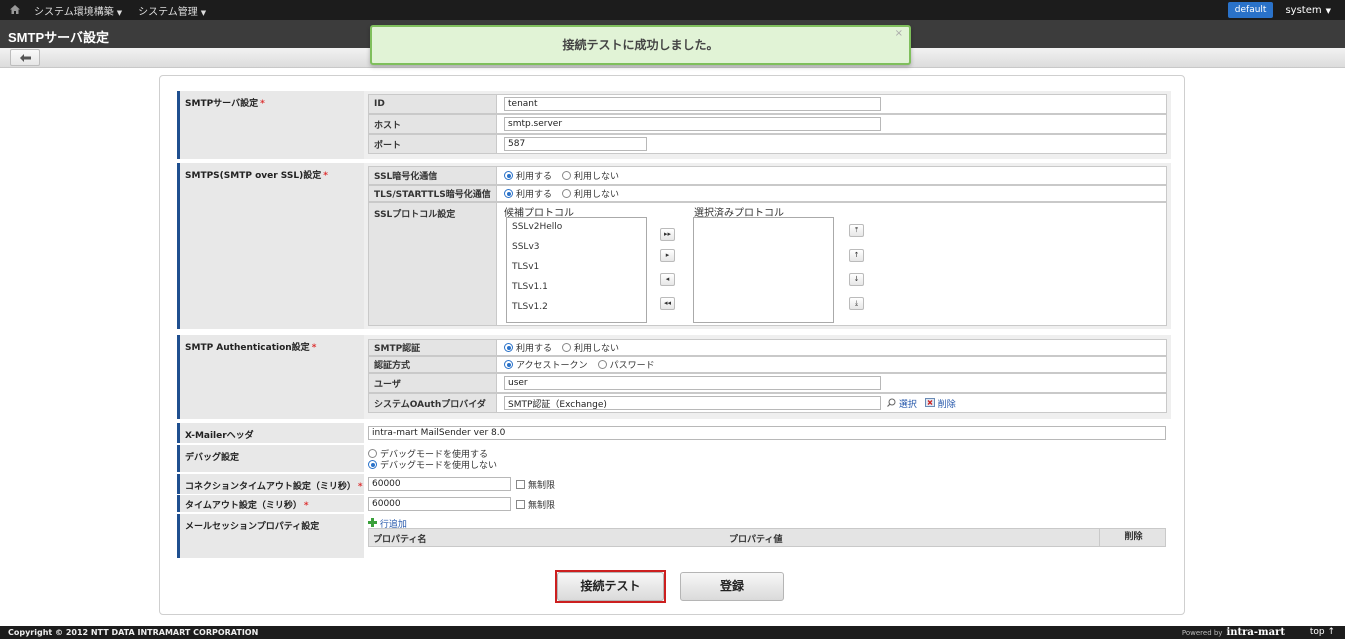 The width and height of the screenshot is (1345, 639). I want to click on port-field, so click(575, 144).